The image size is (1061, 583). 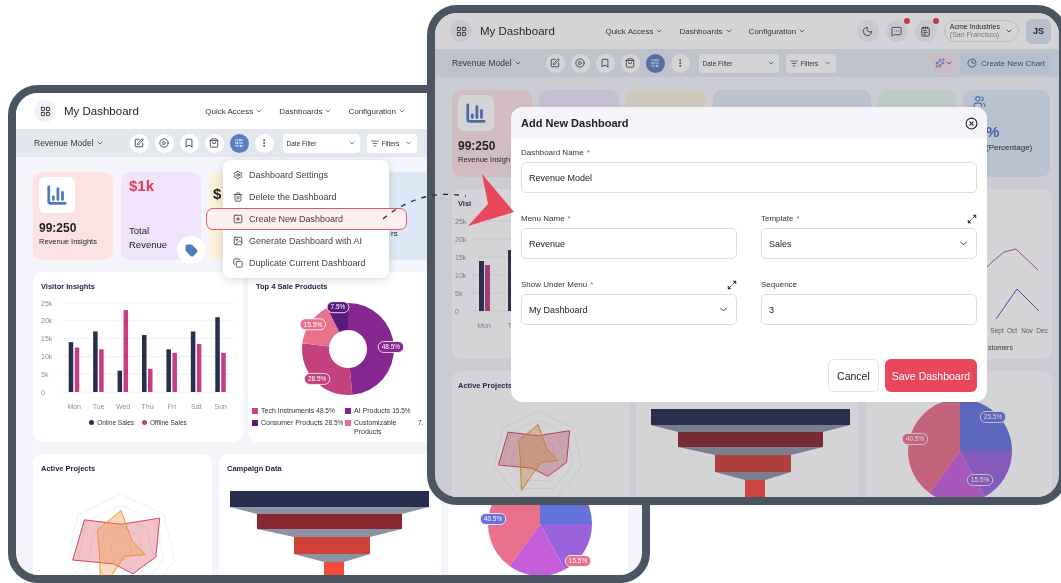 What do you see at coordinates (142, 185) in the screenshot?
I see `stat-value: $1k` at bounding box center [142, 185].